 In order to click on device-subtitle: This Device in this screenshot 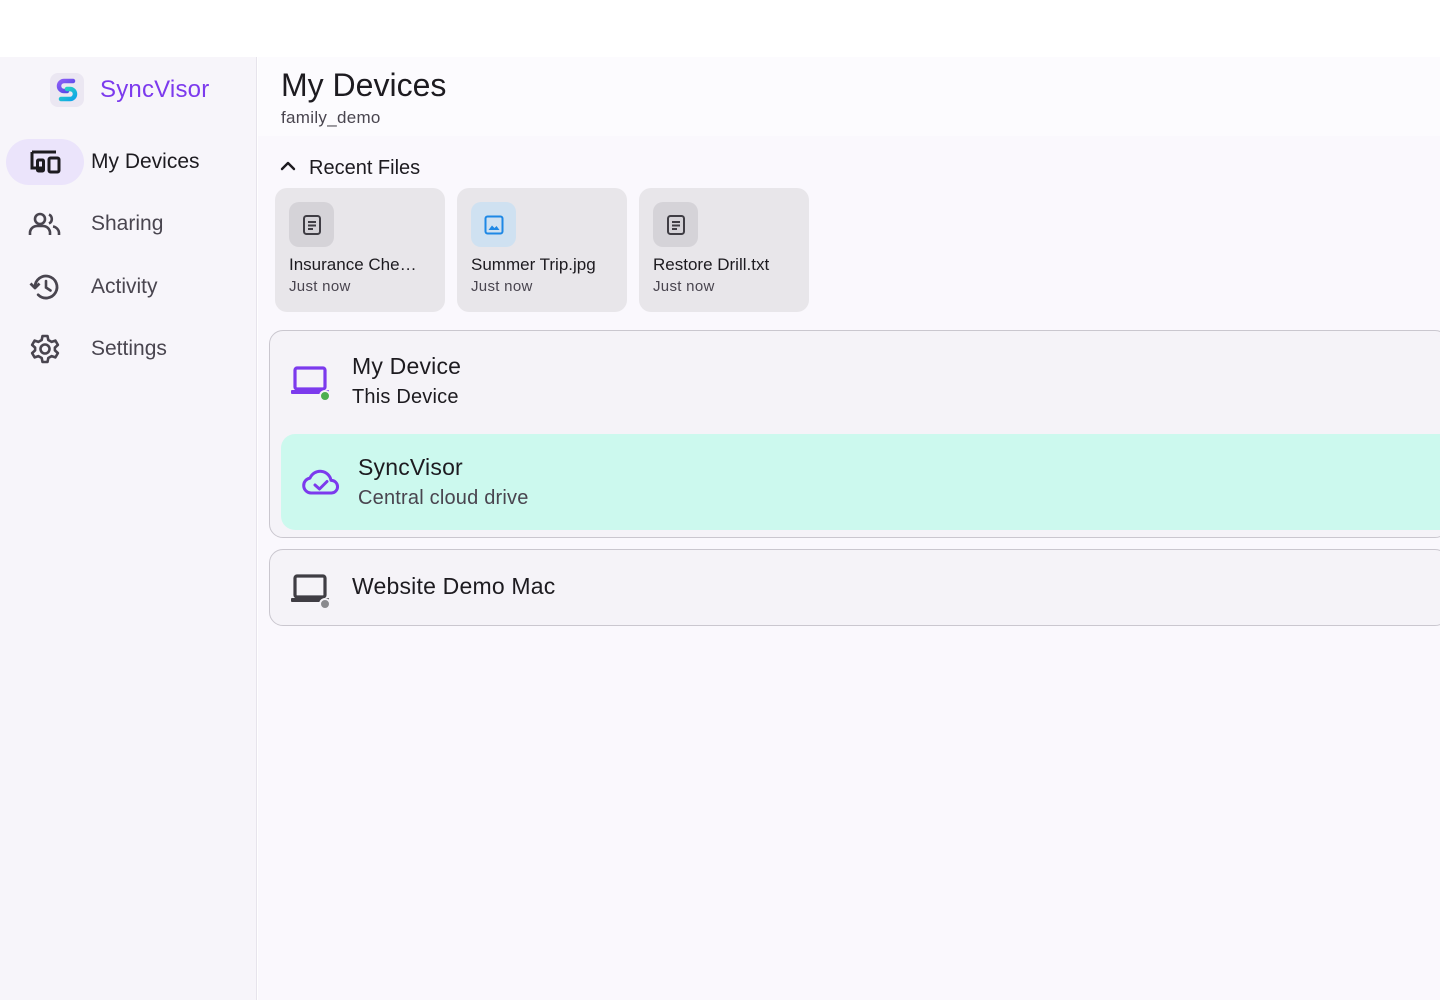, I will do `click(405, 397)`.